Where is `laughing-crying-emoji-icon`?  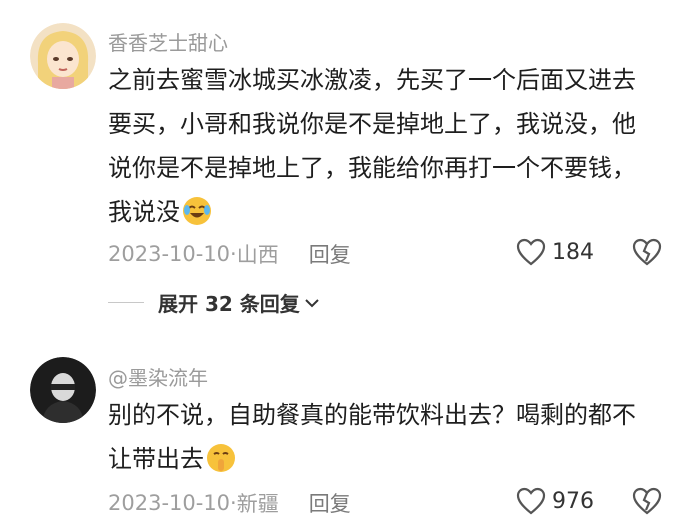 laughing-crying-emoji-icon is located at coordinates (197, 211).